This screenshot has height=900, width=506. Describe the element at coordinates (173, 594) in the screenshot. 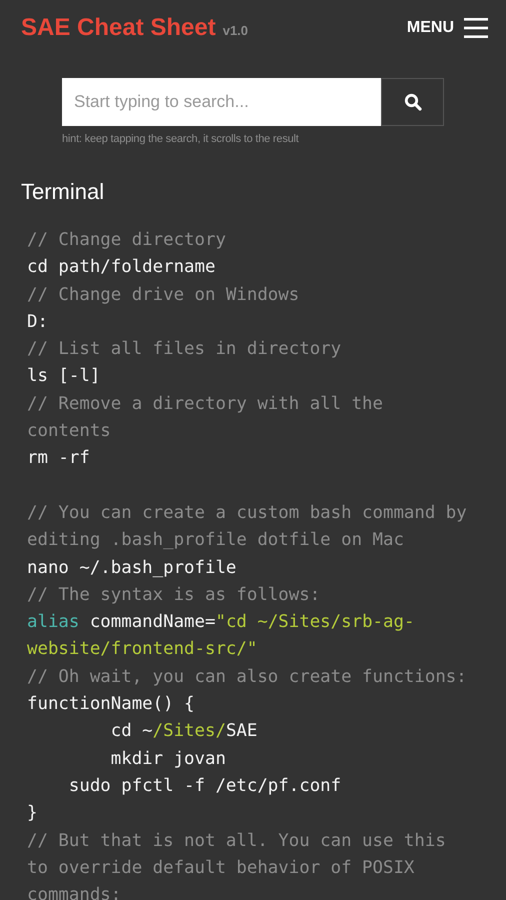

I see `code-comment: // The syntax is as follows:` at that location.